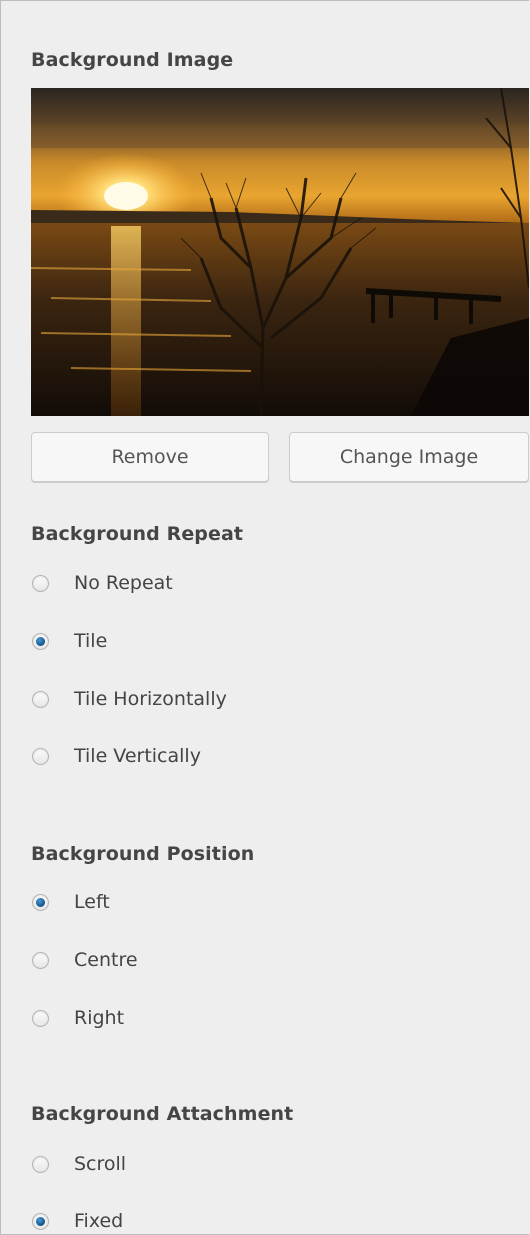 The height and width of the screenshot is (1235, 530). I want to click on remove-button: Remove, so click(150, 457).